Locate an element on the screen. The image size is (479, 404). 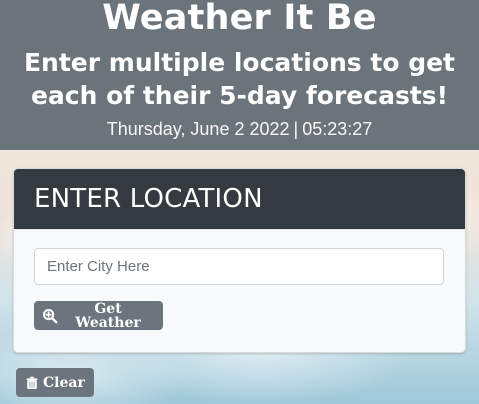
current-time: 05:23:27 is located at coordinates (337, 129).